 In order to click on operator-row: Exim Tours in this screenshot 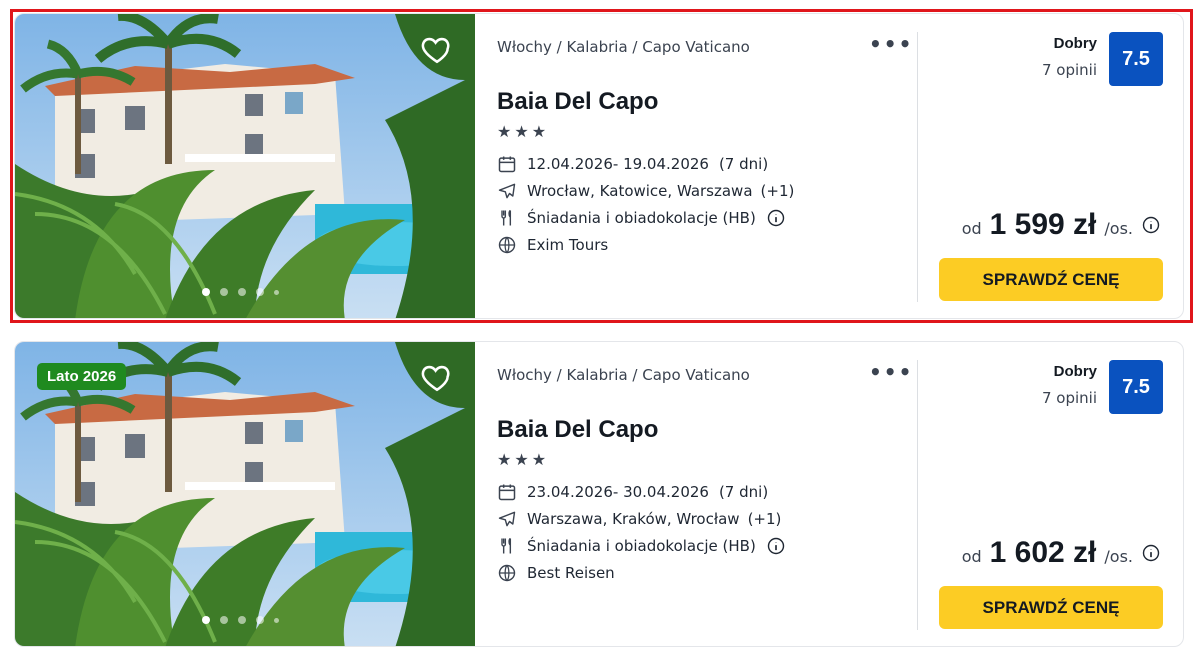, I will do `click(552, 245)`.